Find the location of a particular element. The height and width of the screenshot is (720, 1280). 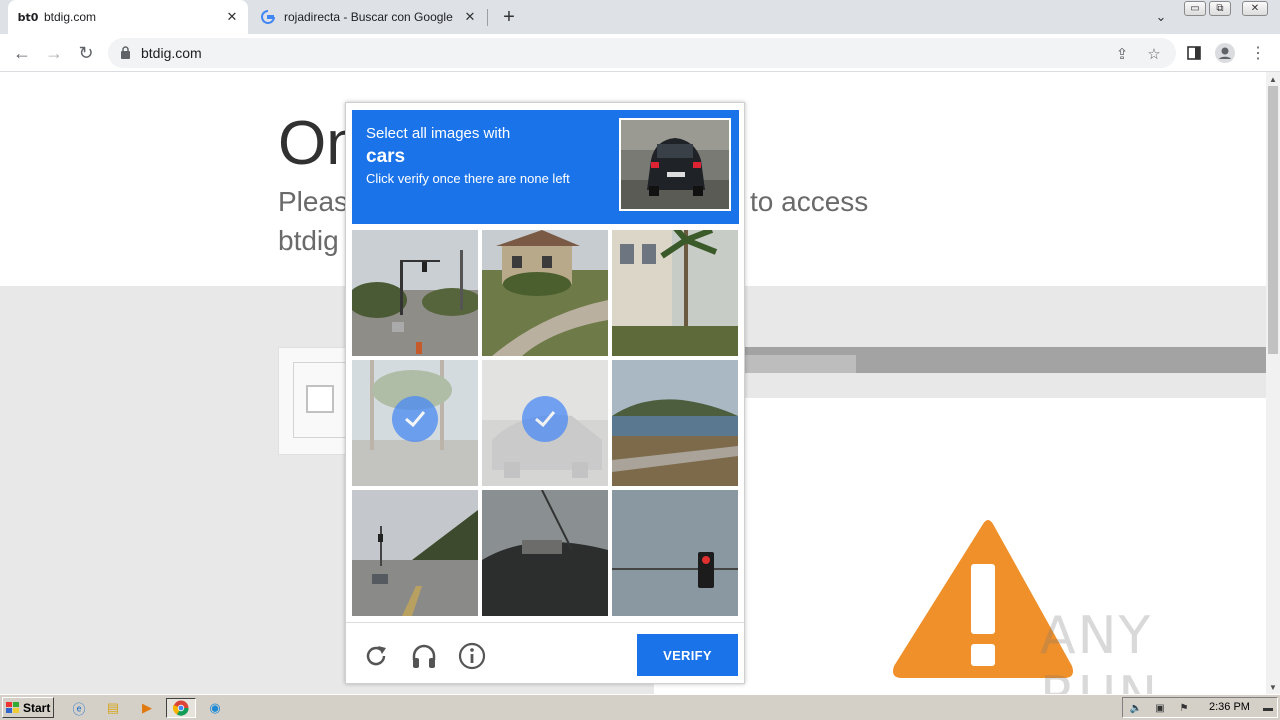

new-tab-plus-icon: + is located at coordinates (509, 17).